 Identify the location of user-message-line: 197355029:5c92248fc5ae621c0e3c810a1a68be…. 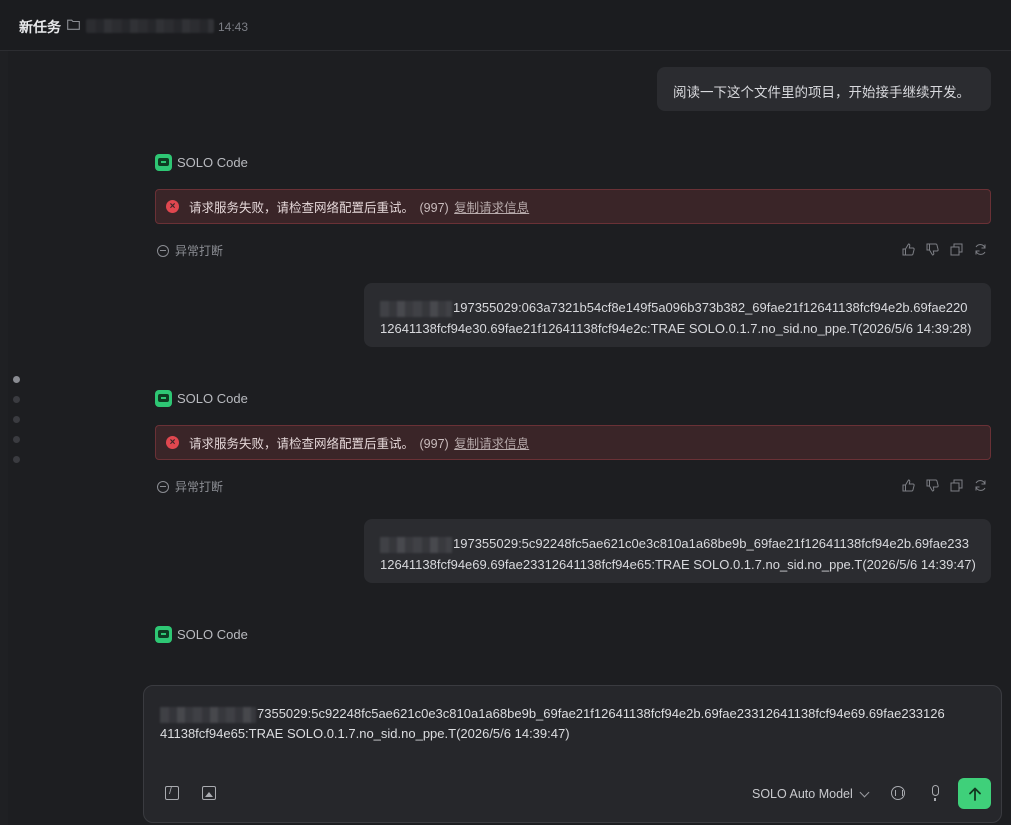
(711, 543).